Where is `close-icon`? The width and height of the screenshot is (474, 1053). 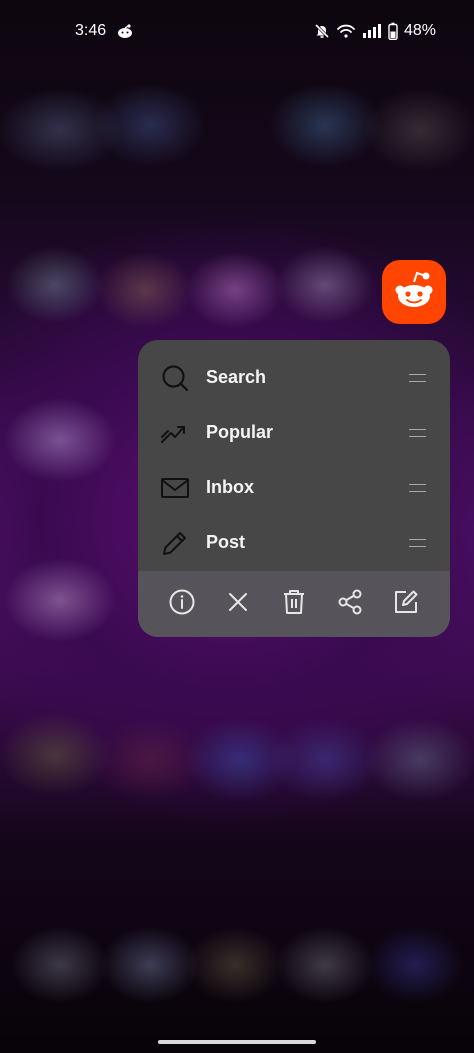 close-icon is located at coordinates (238, 604).